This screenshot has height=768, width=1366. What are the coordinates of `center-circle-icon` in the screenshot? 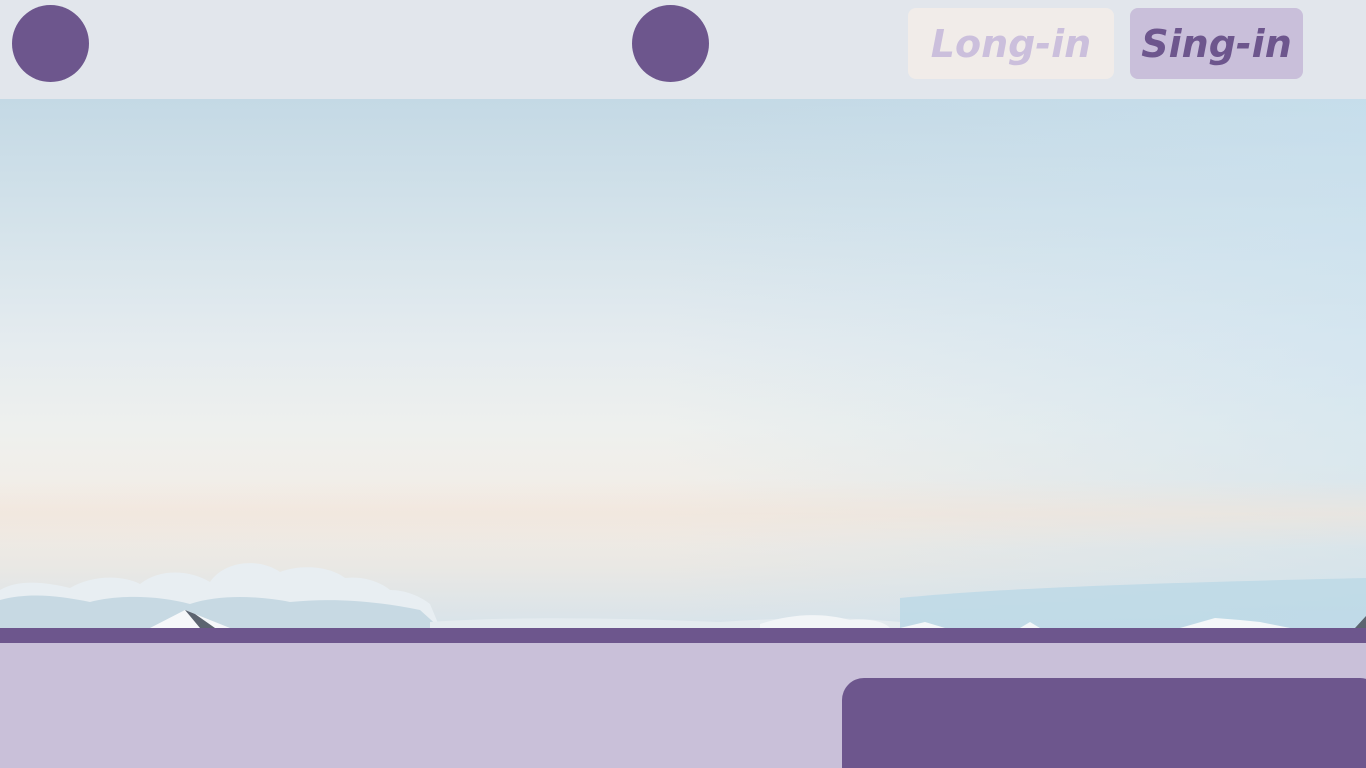 It's located at (670, 43).